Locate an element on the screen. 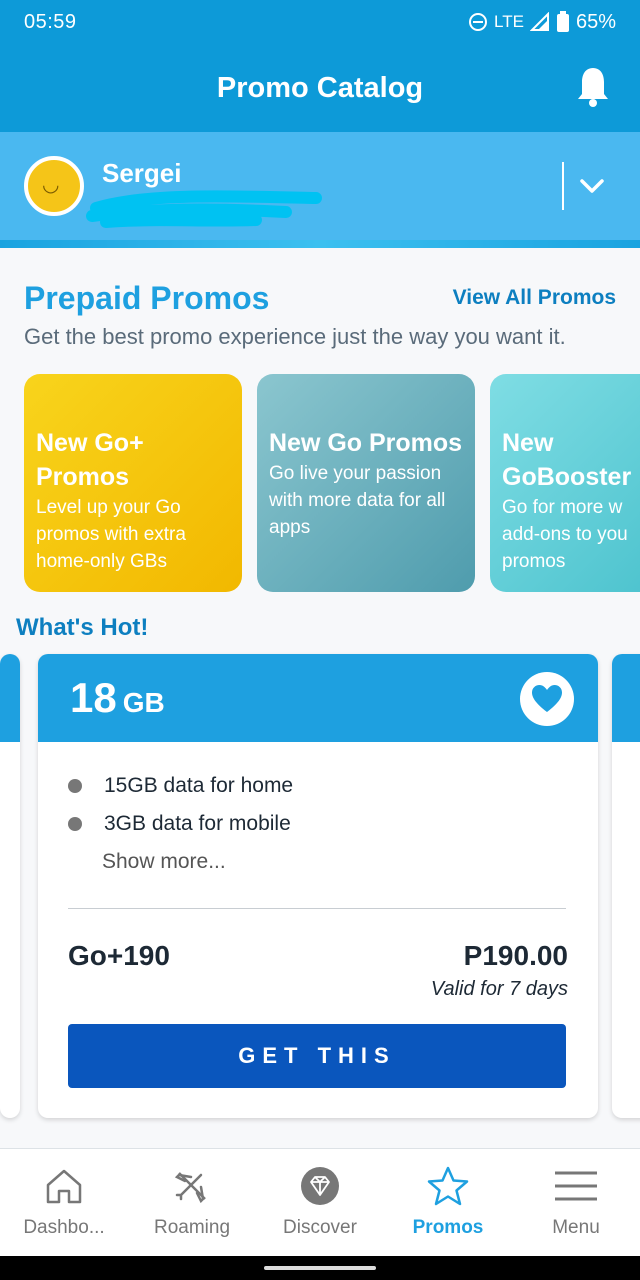 The height and width of the screenshot is (1280, 640). promo-card-title: New GoBooster is located at coordinates (567, 460).